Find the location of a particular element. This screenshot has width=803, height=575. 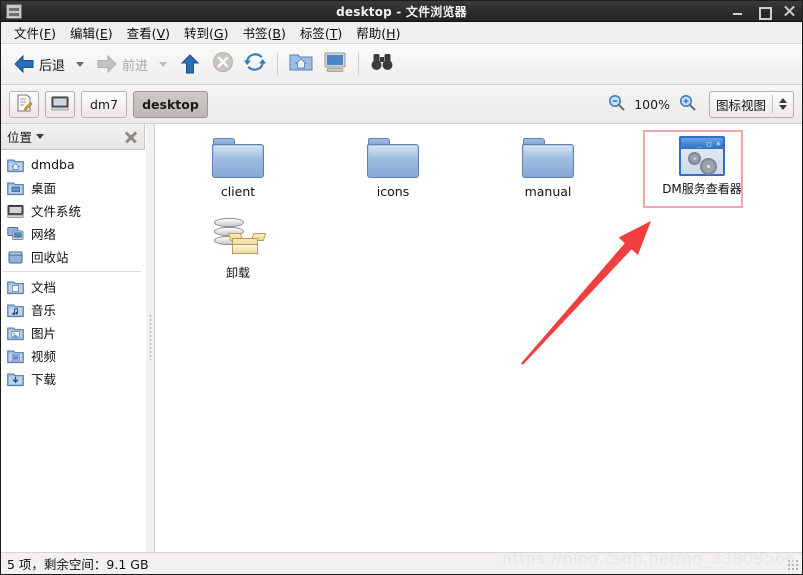

places-separator is located at coordinates (72, 271).